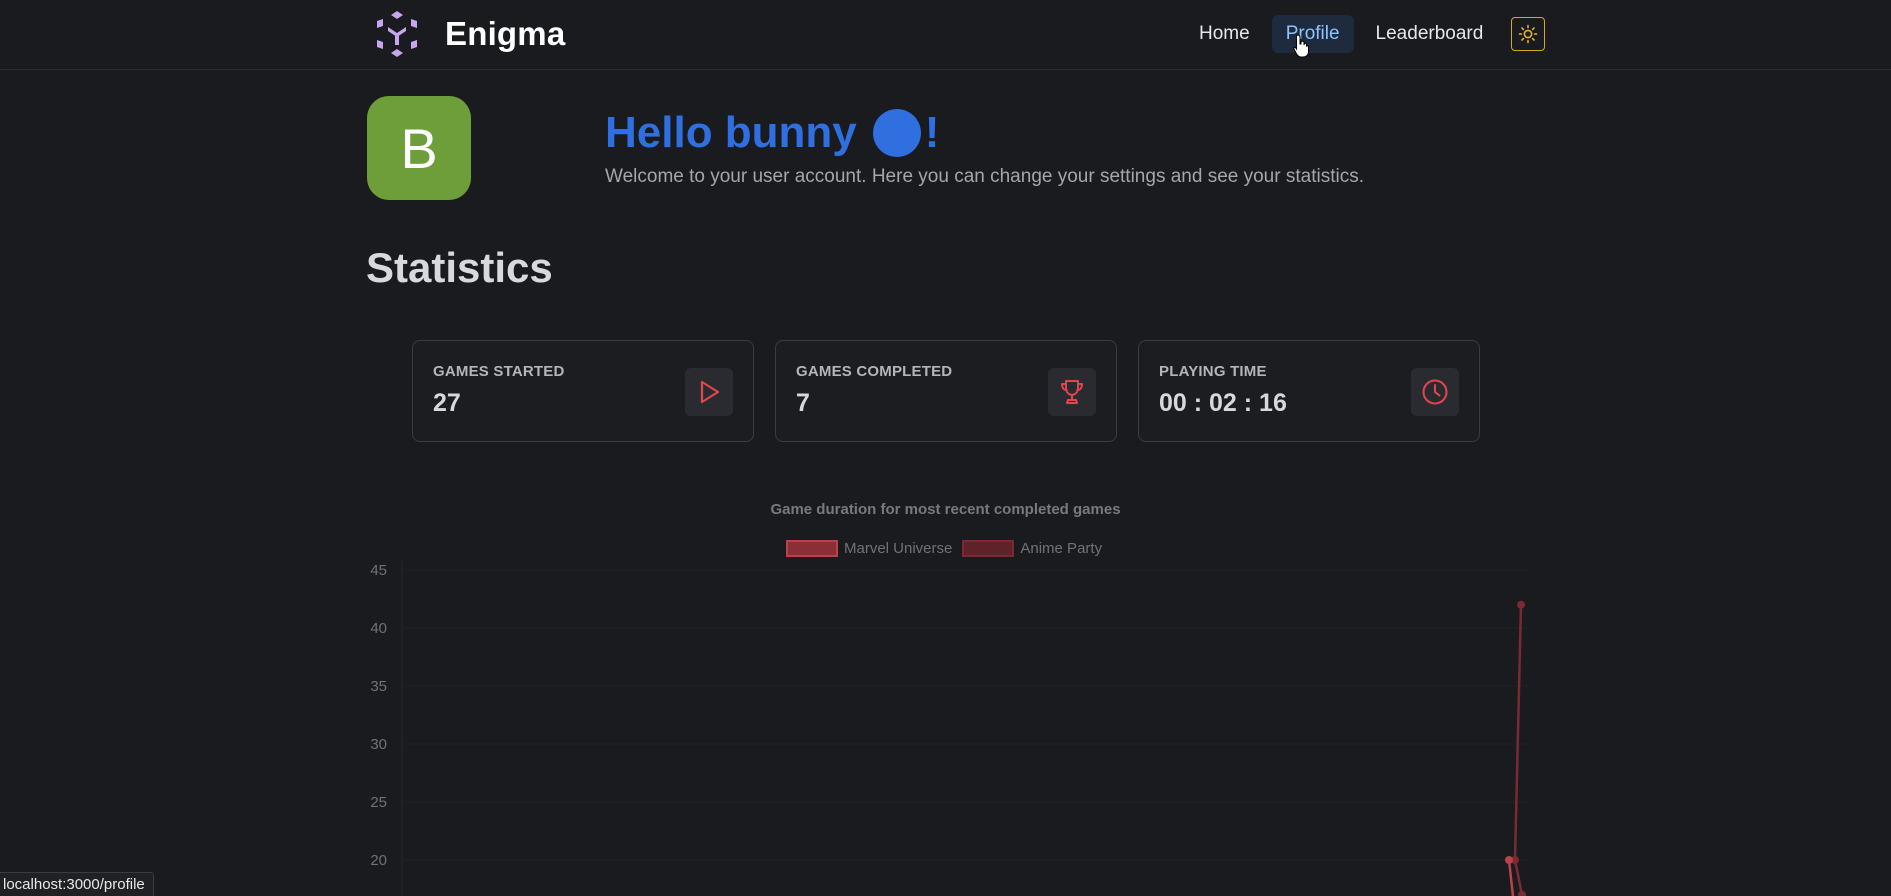 This screenshot has height=896, width=1891. Describe the element at coordinates (499, 371) in the screenshot. I see `stat-label: GAMES STARTED` at that location.